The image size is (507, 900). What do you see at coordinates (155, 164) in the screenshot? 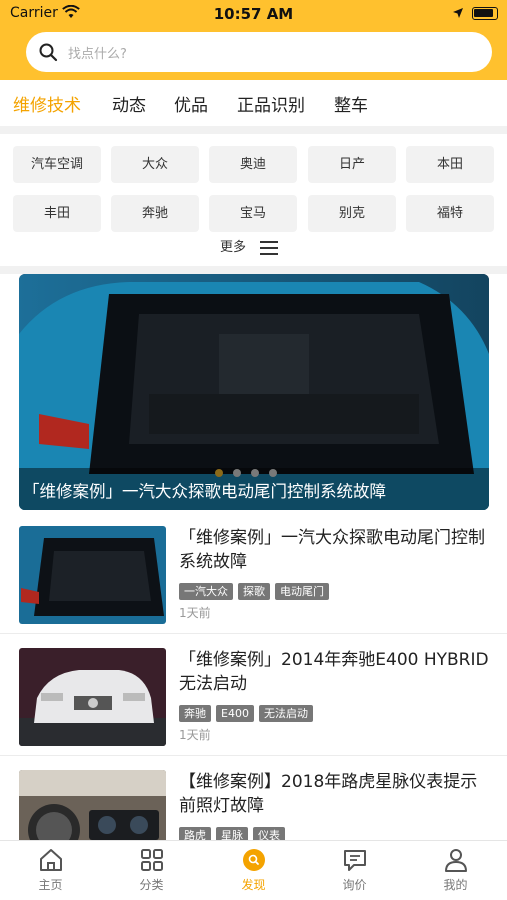
I see `brand-chip: 大众` at bounding box center [155, 164].